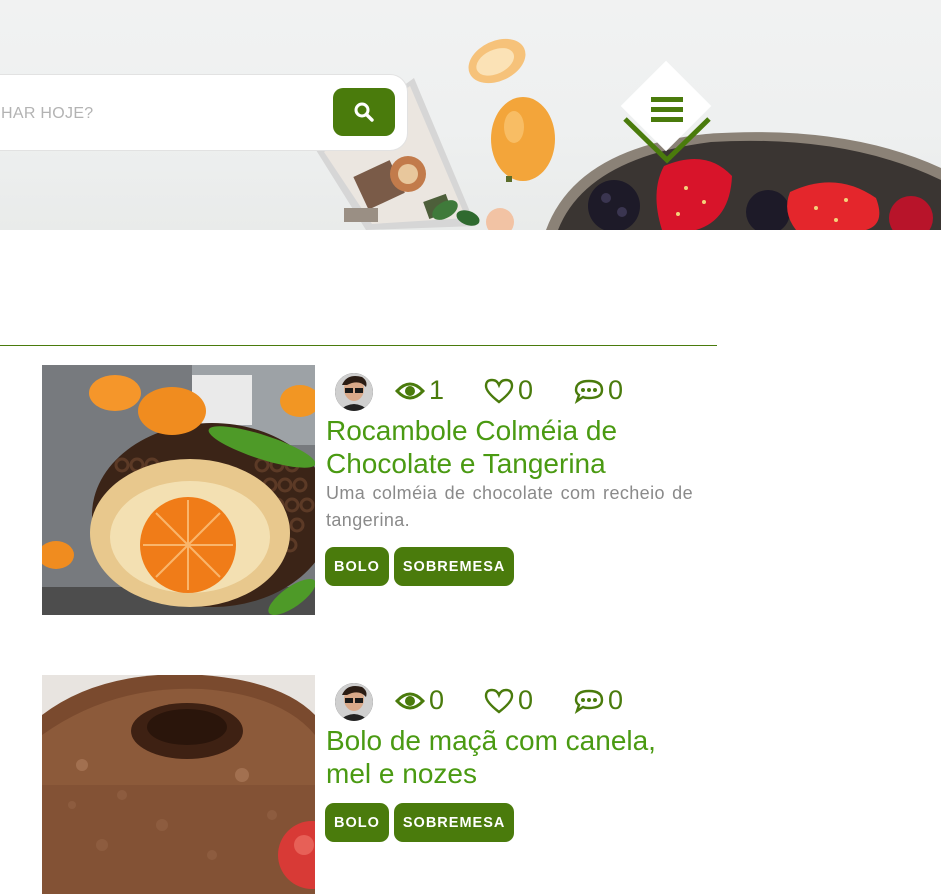  I want to click on search-input, so click(161, 114).